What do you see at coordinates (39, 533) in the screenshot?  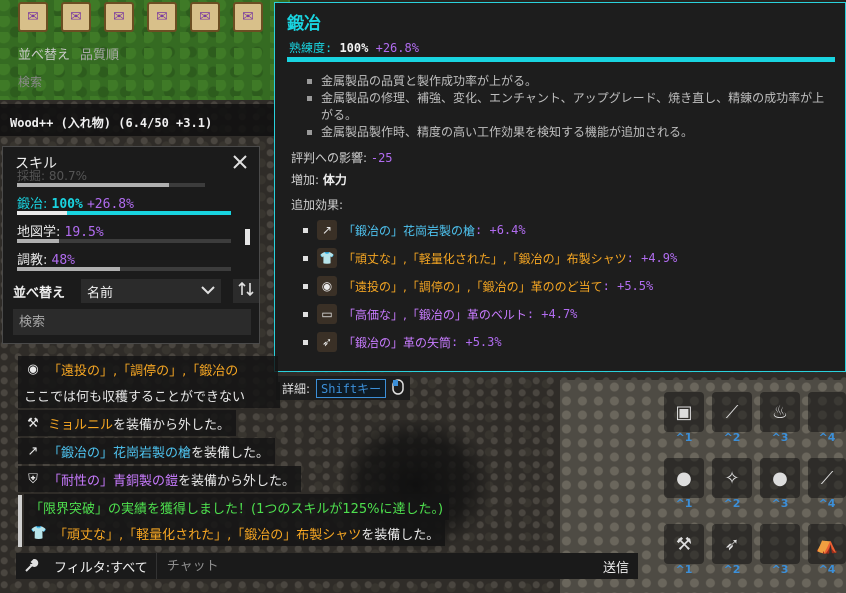 I see `shirt-icon: 👕` at bounding box center [39, 533].